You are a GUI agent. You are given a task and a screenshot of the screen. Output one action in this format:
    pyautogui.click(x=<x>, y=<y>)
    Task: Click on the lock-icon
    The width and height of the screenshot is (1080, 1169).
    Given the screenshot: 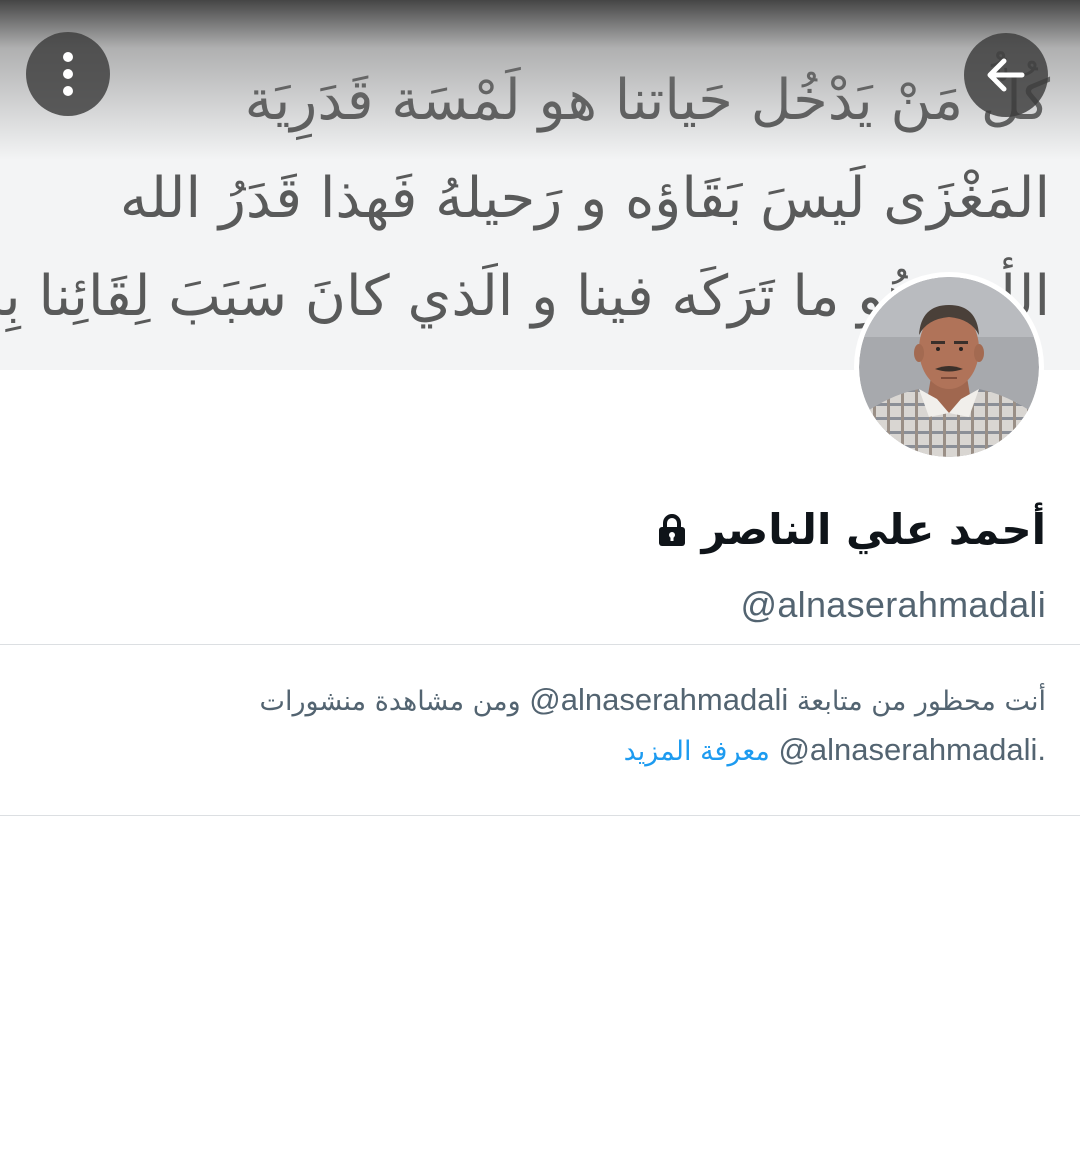 What is the action you would take?
    pyautogui.click(x=671, y=529)
    